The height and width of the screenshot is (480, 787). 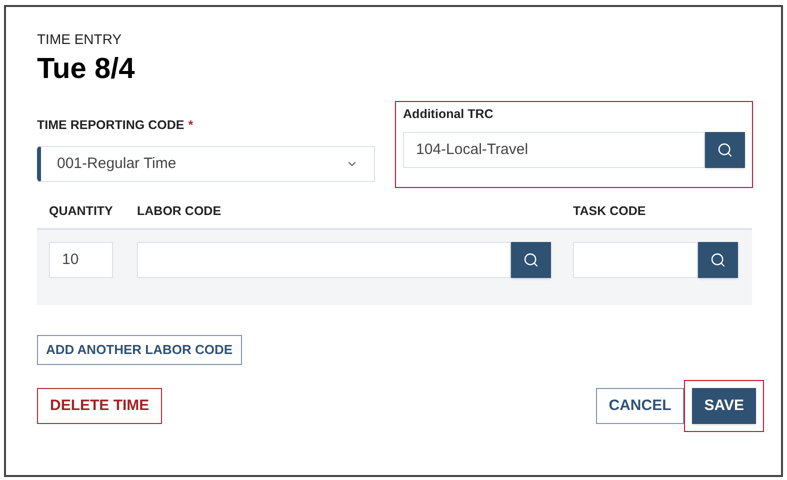 What do you see at coordinates (179, 211) in the screenshot?
I see `column-header: LABOR CODE` at bounding box center [179, 211].